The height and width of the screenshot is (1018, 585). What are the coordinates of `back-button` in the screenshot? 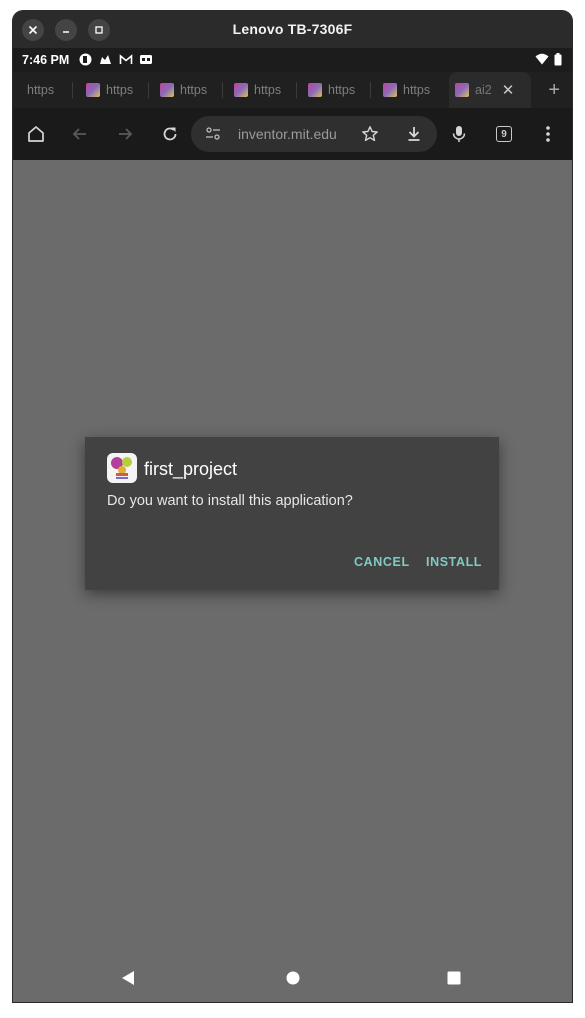 It's located at (80, 134).